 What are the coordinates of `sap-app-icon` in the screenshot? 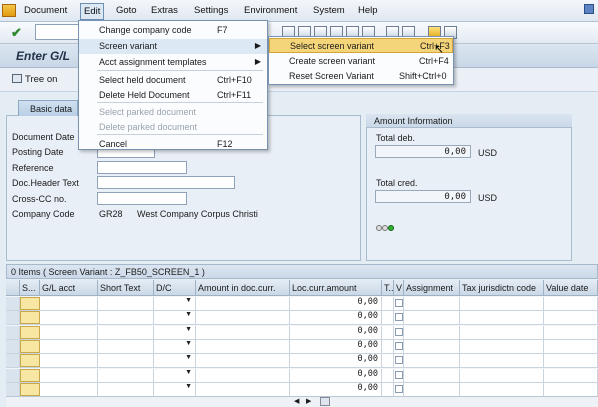 It's located at (9, 10).